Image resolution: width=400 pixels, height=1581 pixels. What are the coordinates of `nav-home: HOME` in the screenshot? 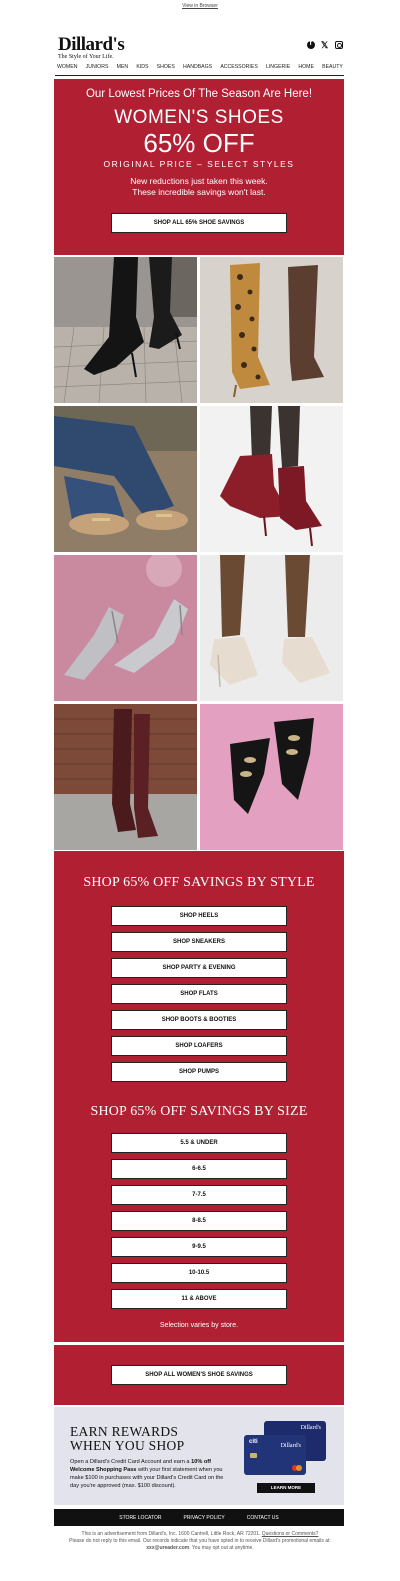 It's located at (306, 67).